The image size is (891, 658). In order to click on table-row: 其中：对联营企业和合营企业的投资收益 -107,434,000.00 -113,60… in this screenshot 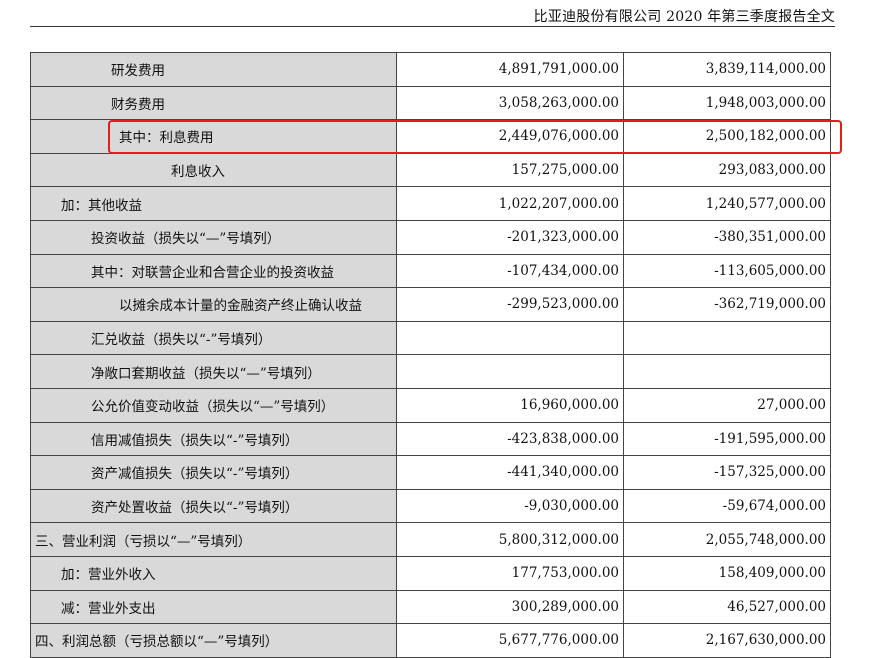, I will do `click(430, 271)`.